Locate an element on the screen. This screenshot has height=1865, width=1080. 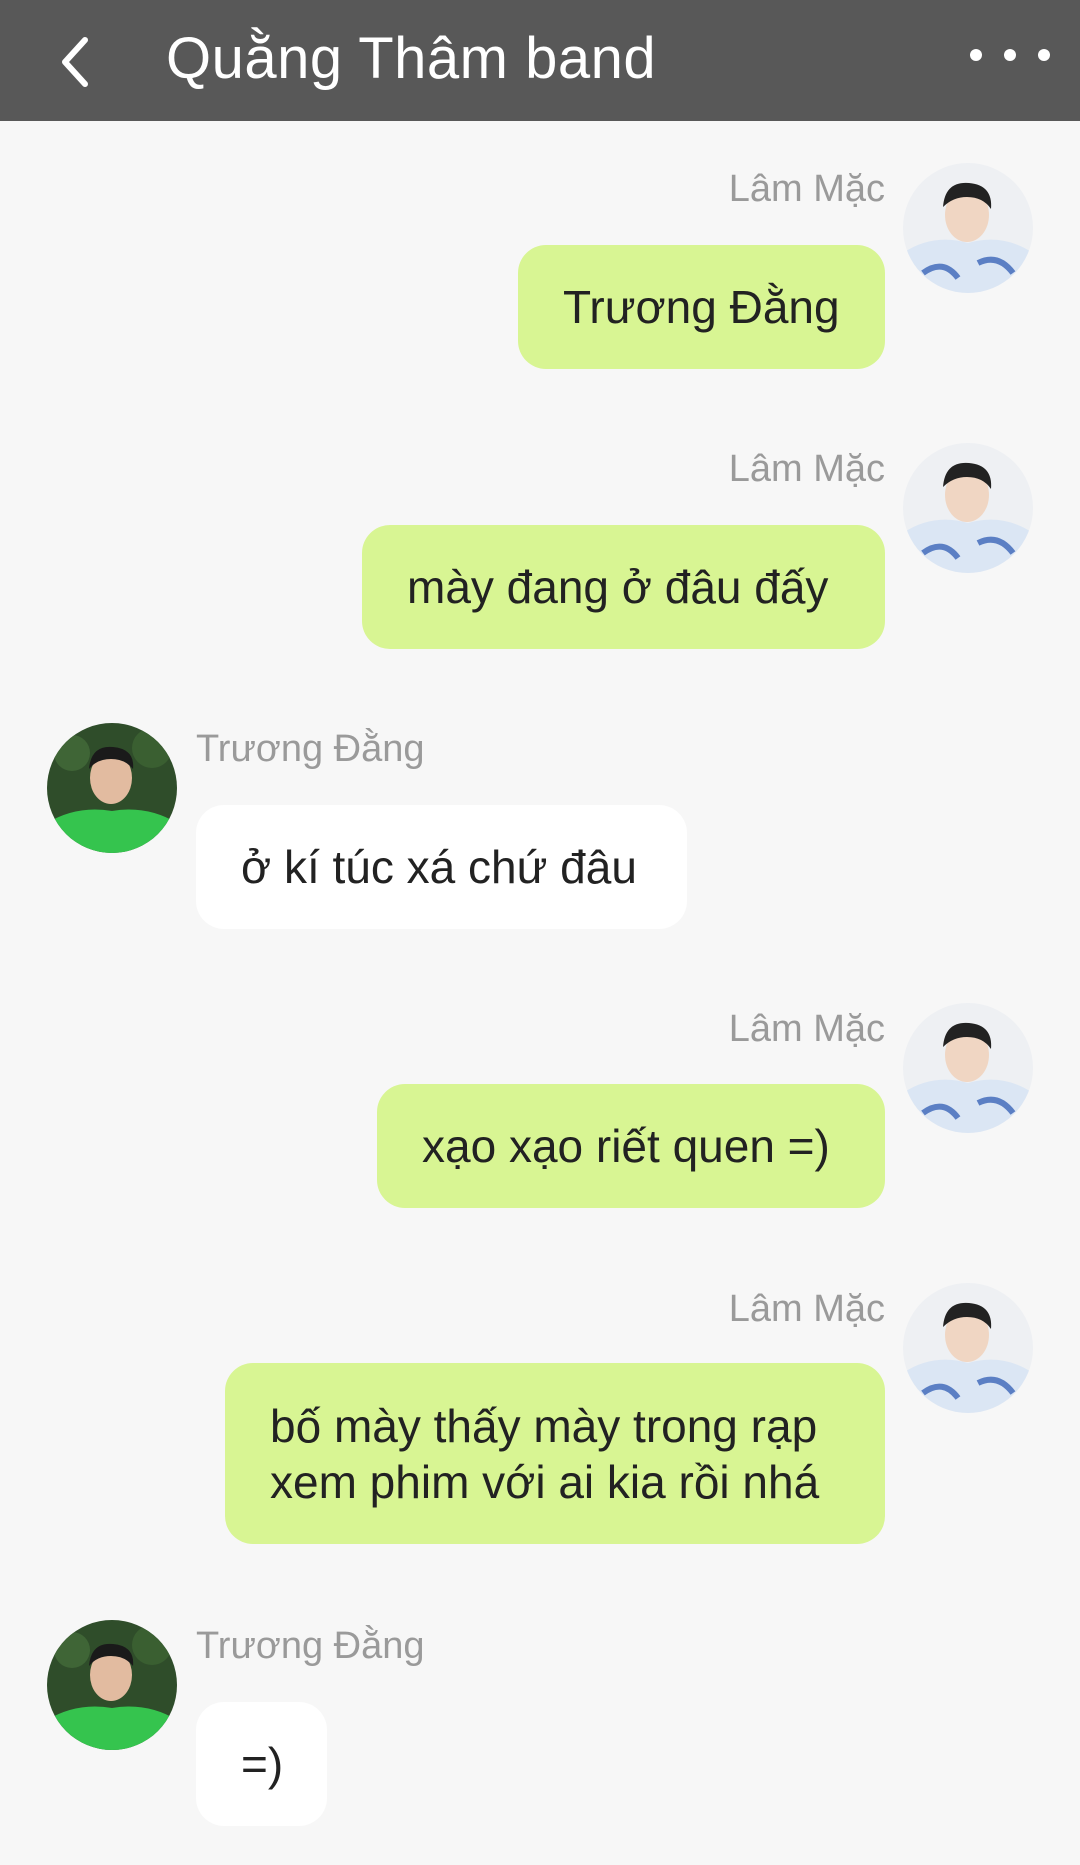
chat-header: Quằng Thâm band is located at coordinates (540, 60).